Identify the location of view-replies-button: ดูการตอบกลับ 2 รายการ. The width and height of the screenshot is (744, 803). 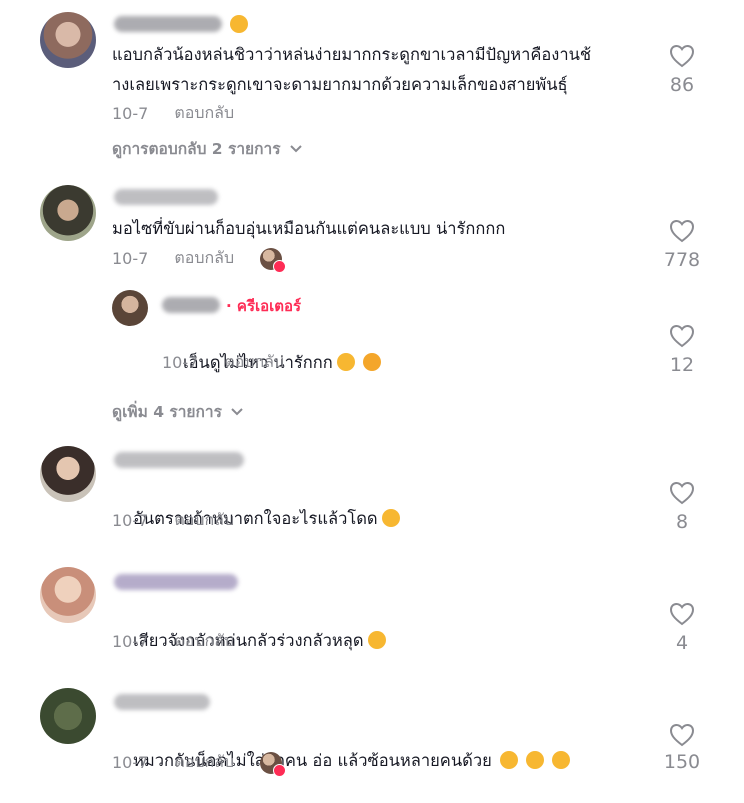
(207, 148).